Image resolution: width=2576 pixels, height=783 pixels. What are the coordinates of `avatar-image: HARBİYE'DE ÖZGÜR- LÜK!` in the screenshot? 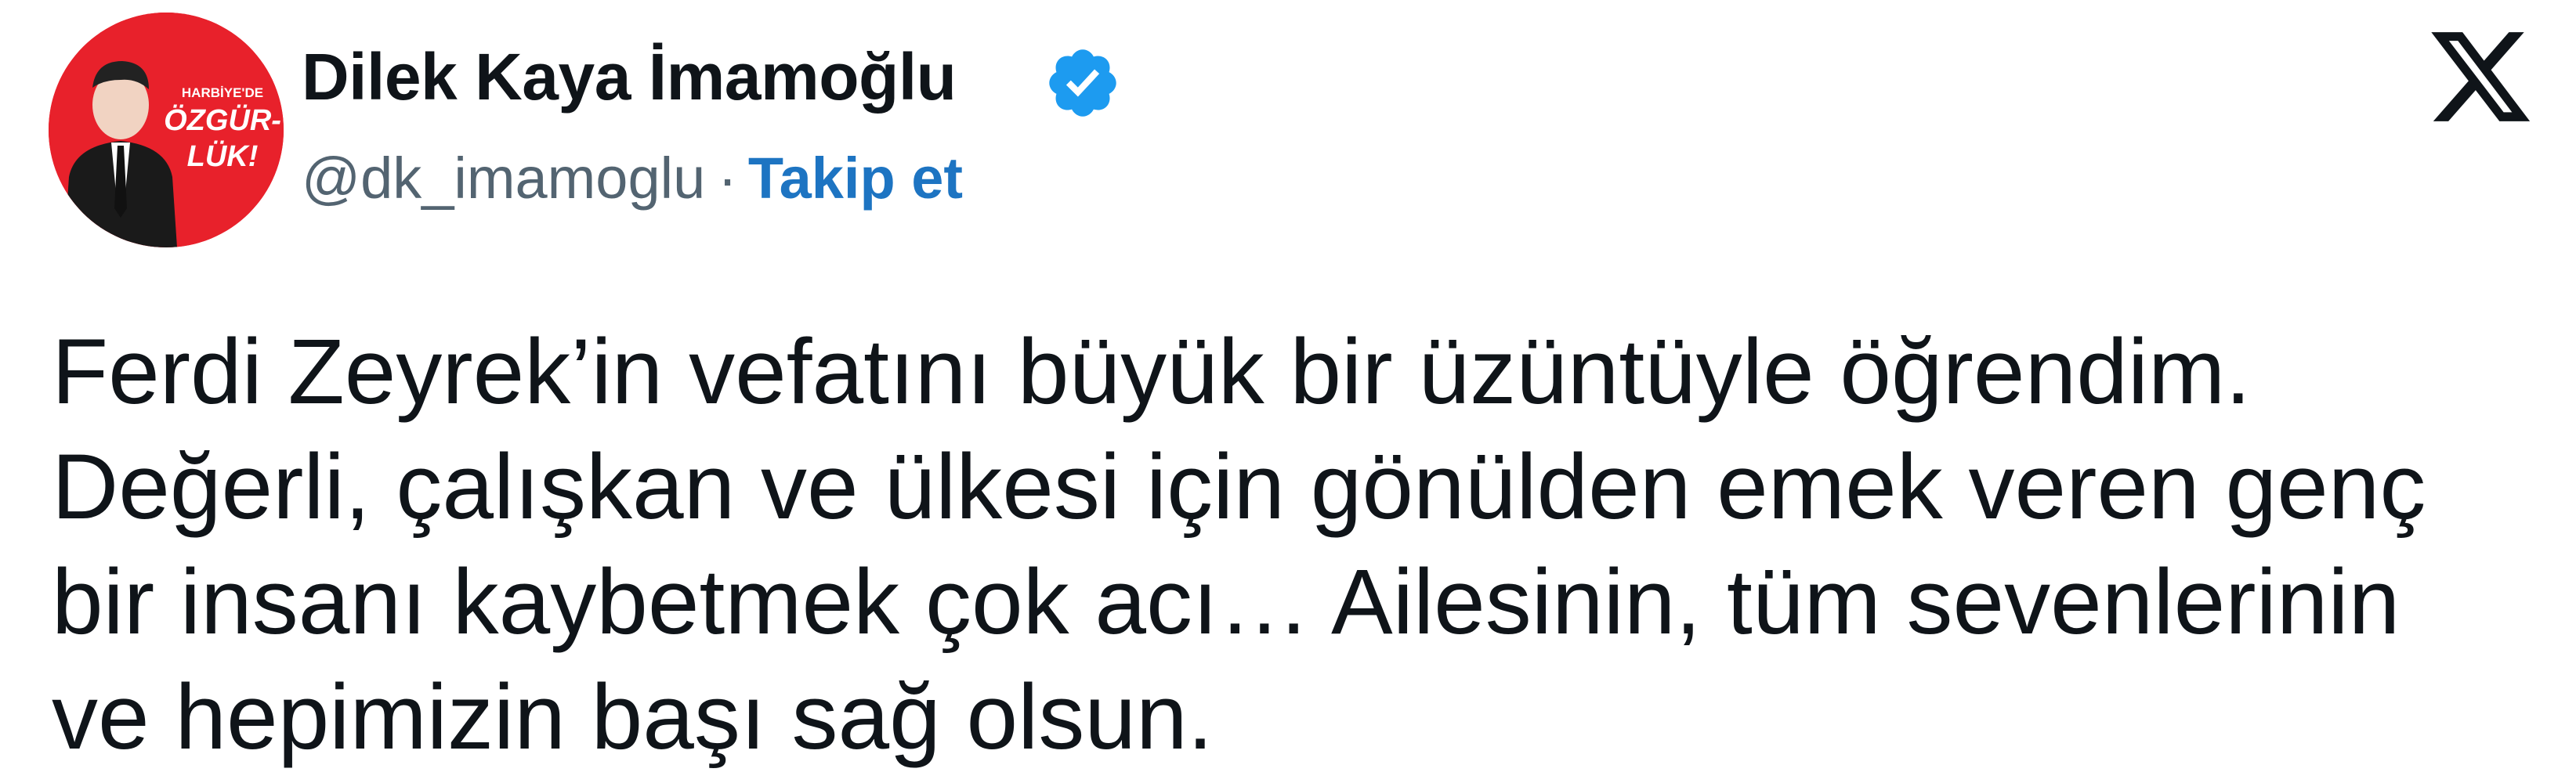 It's located at (167, 130).